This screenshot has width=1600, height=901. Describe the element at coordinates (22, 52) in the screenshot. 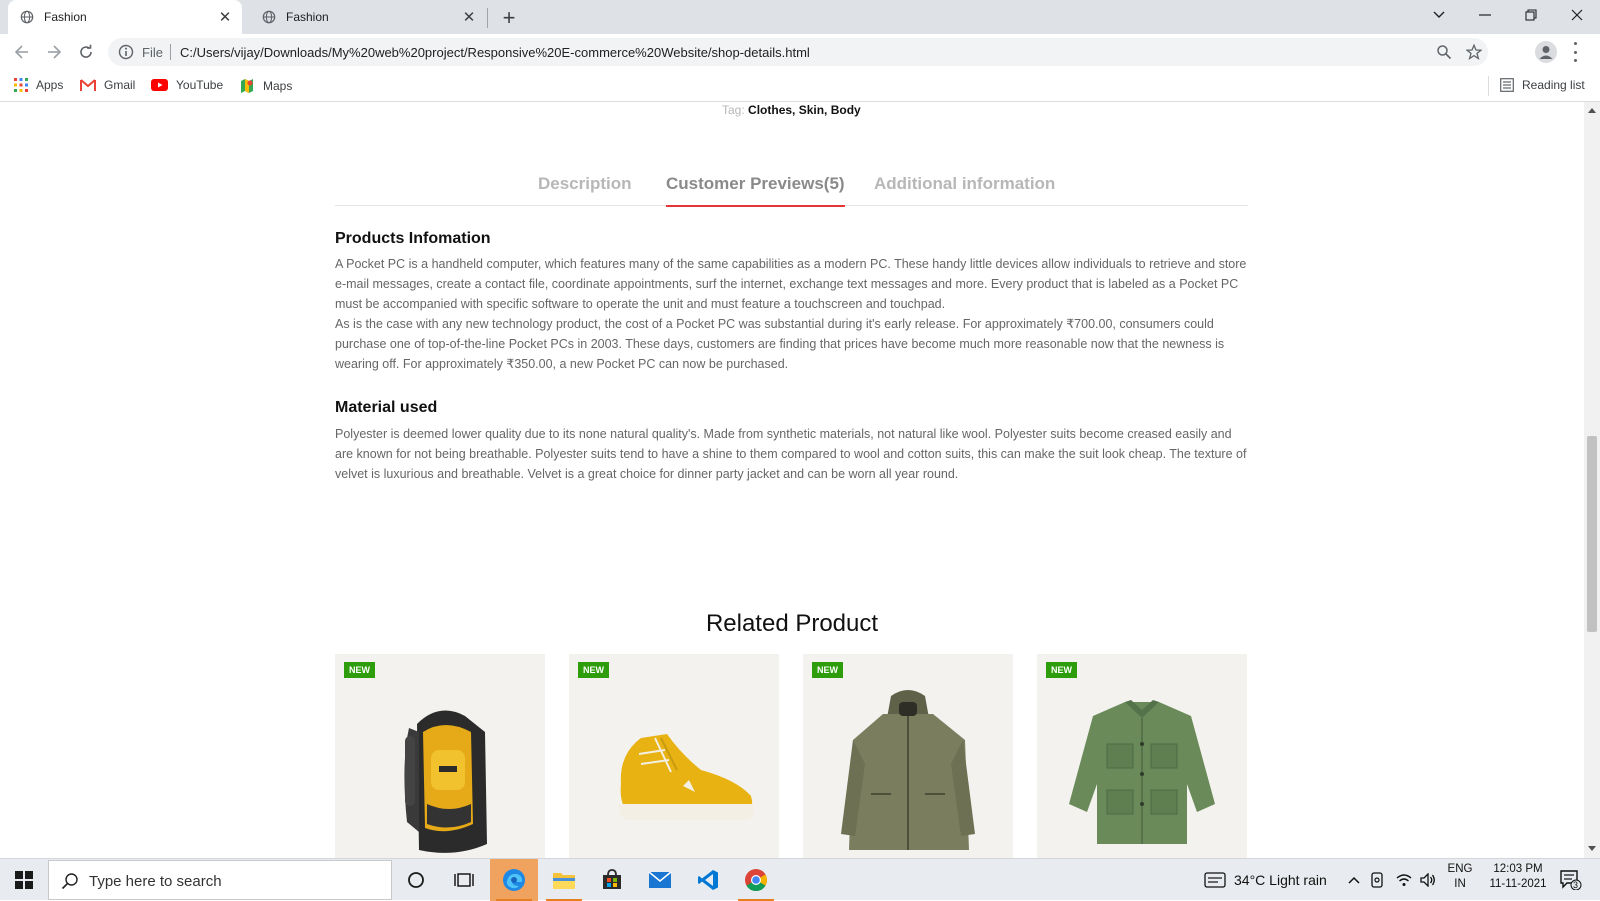

I see `back-arrow-icon` at that location.